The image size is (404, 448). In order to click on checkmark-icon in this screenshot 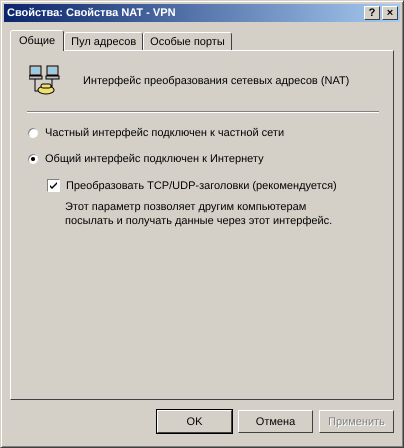, I will do `click(53, 185)`.